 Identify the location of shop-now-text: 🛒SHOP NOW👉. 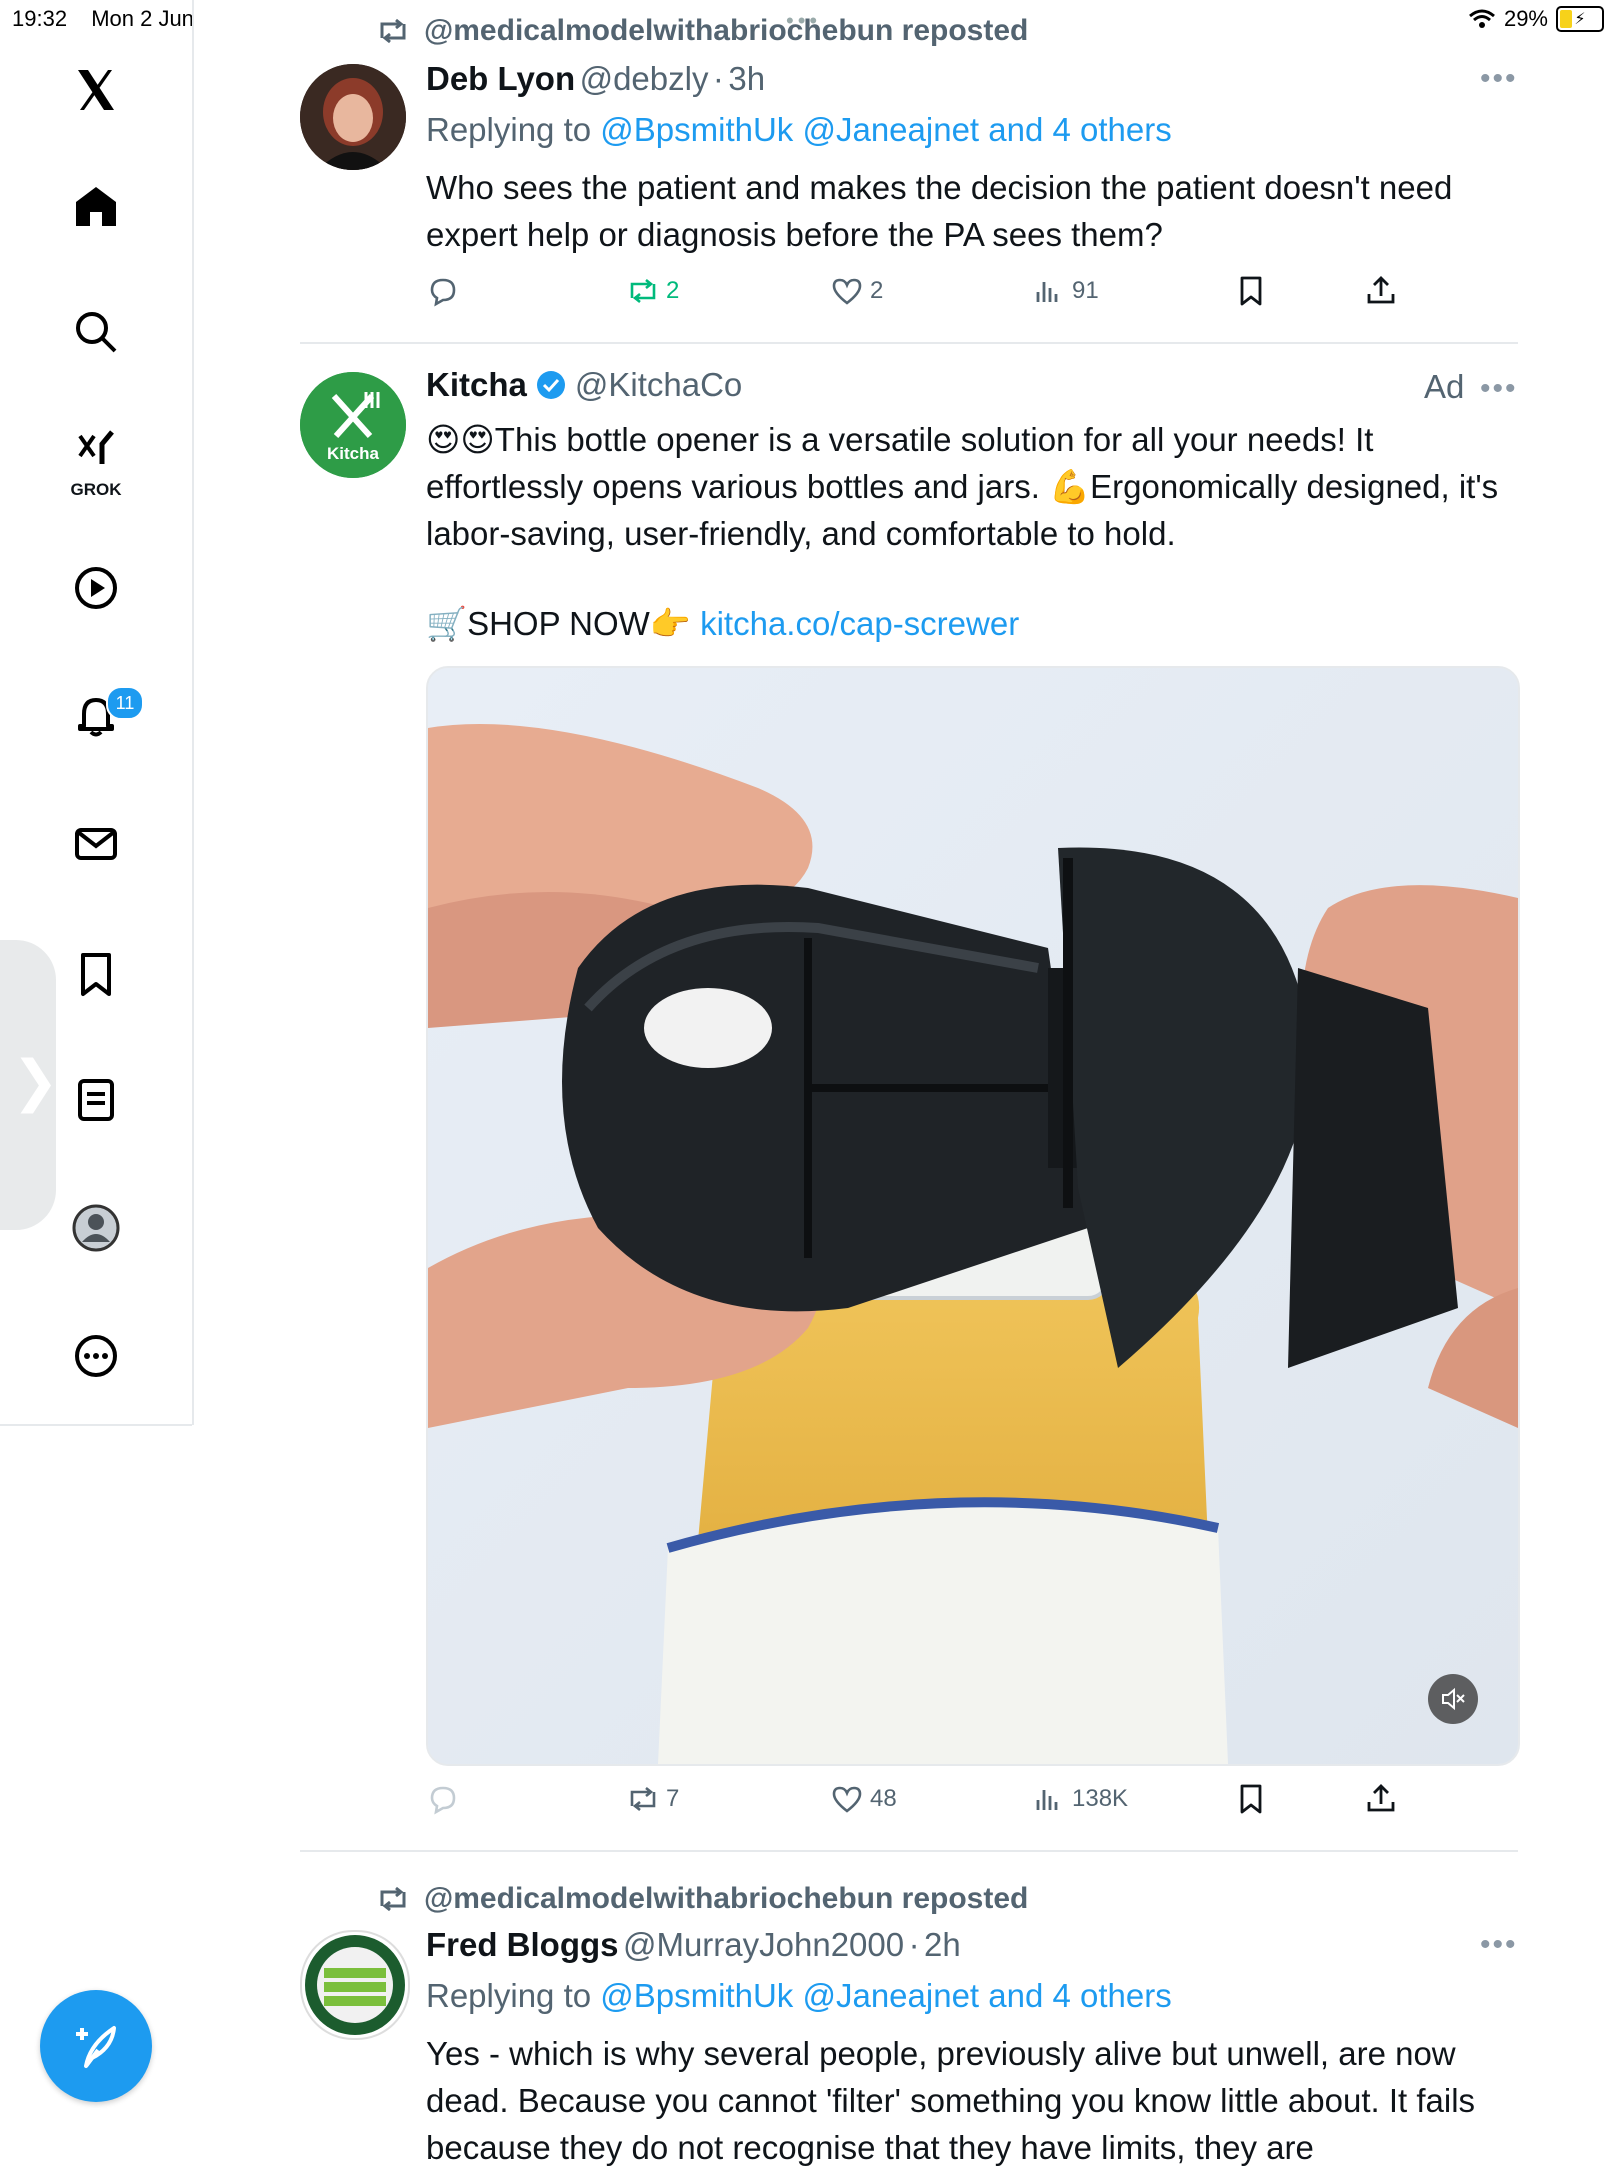
(563, 623).